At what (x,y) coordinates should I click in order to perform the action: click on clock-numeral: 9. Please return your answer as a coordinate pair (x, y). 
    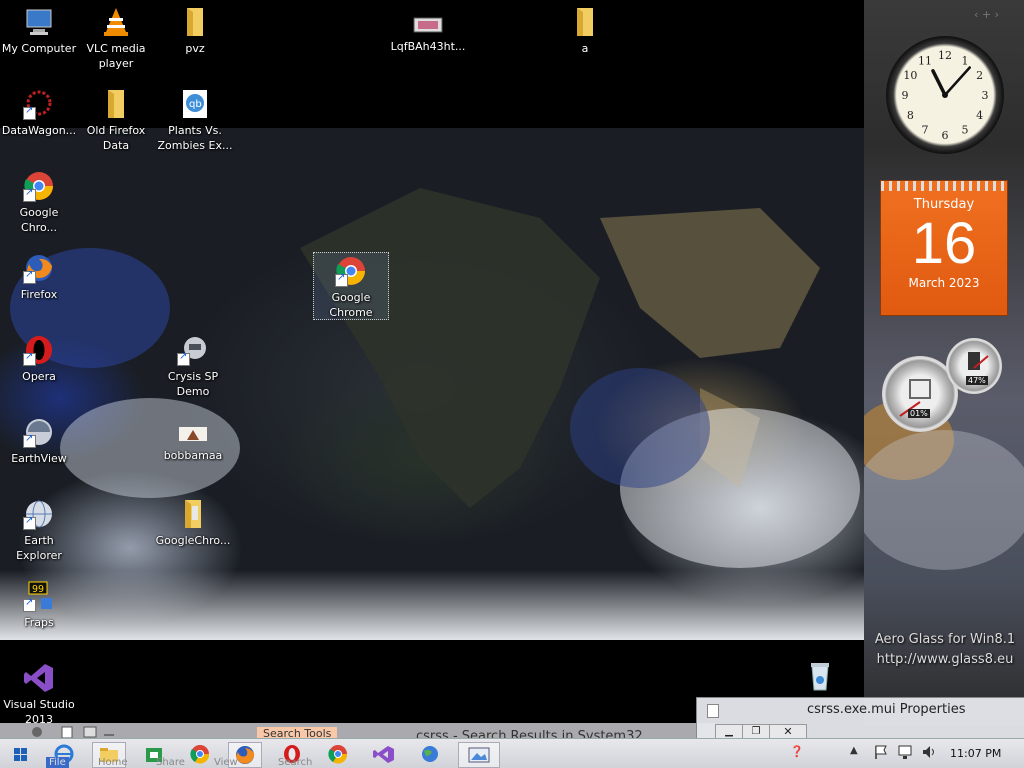
    Looking at the image, I should click on (905, 95).